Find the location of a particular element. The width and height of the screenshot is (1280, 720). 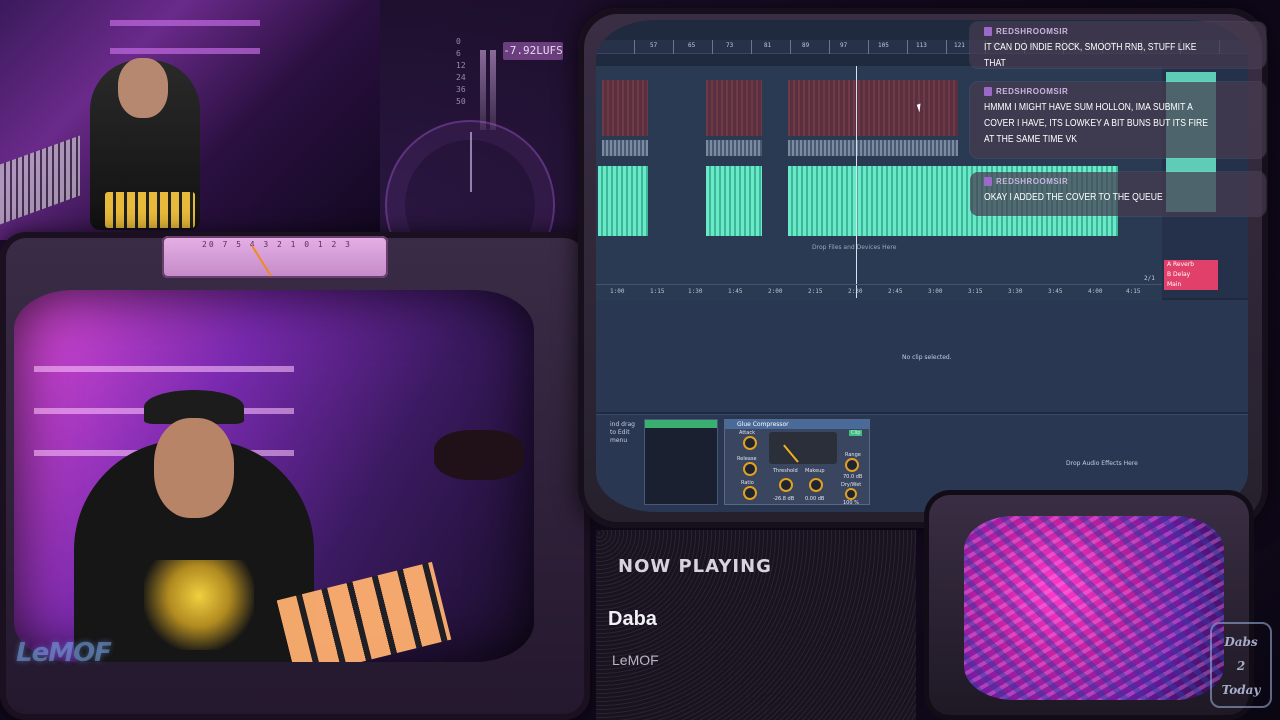

timeline-label: 3:30 is located at coordinates (1015, 291).